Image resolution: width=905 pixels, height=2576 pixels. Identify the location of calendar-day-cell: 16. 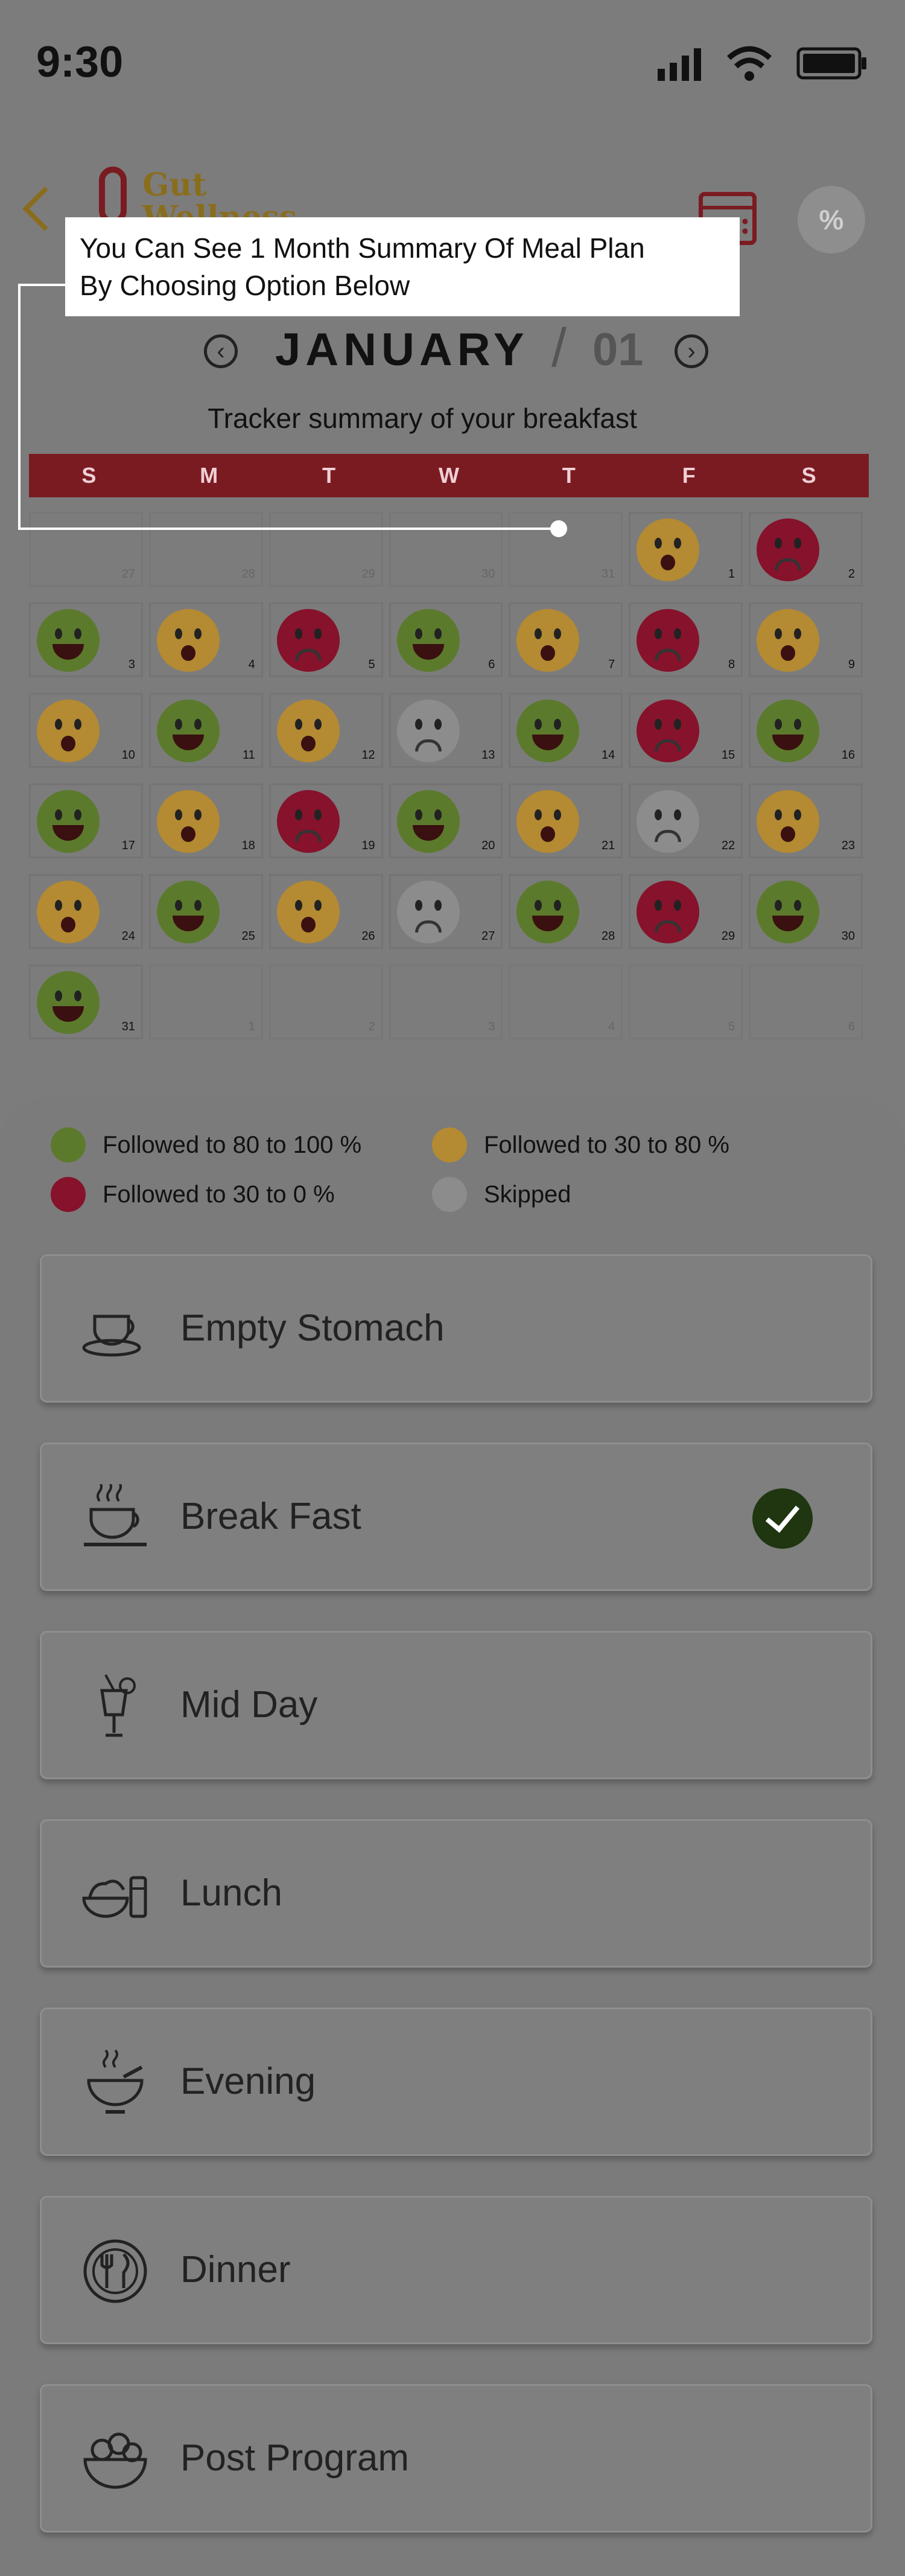
(806, 730).